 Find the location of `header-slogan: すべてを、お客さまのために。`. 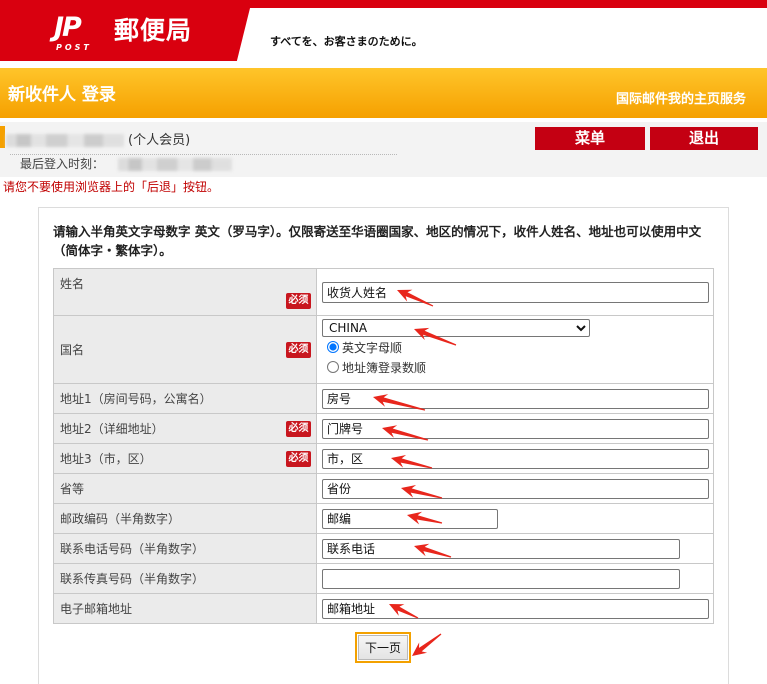

header-slogan: すべてを、お客さまのために。 is located at coordinates (346, 41).